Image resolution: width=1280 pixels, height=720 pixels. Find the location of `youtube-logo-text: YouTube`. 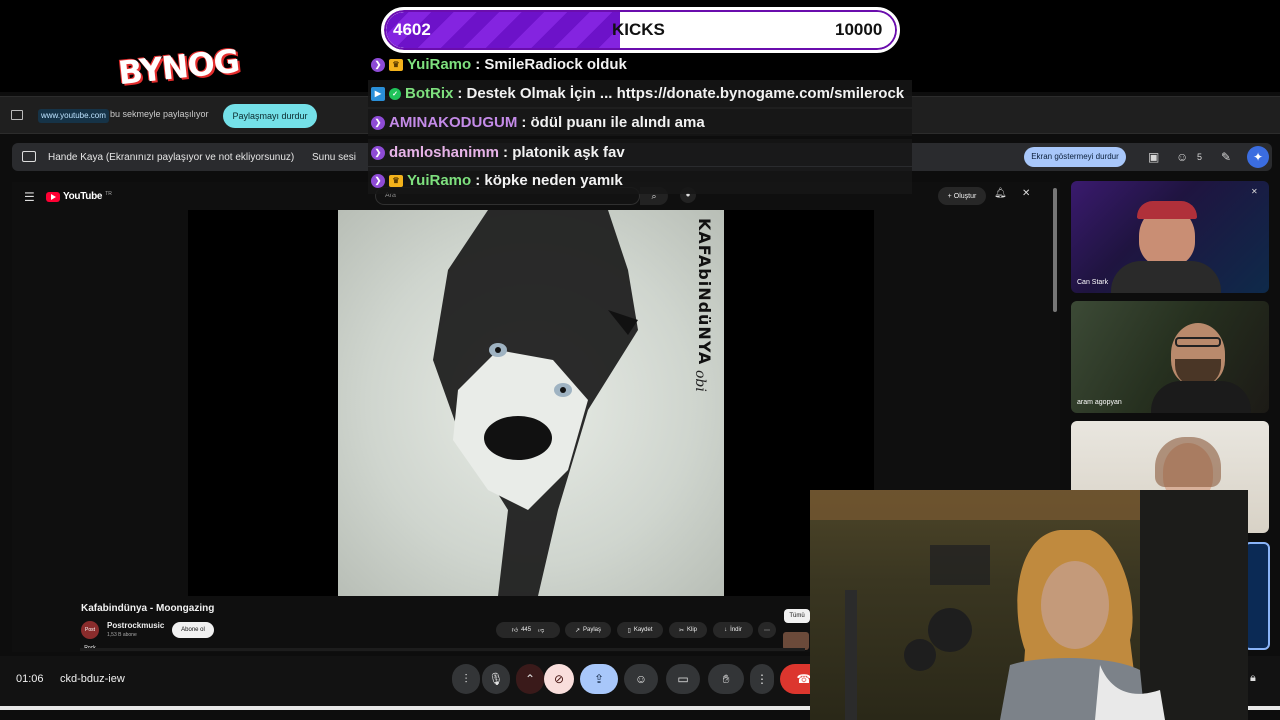

youtube-logo-text: YouTube is located at coordinates (83, 196).